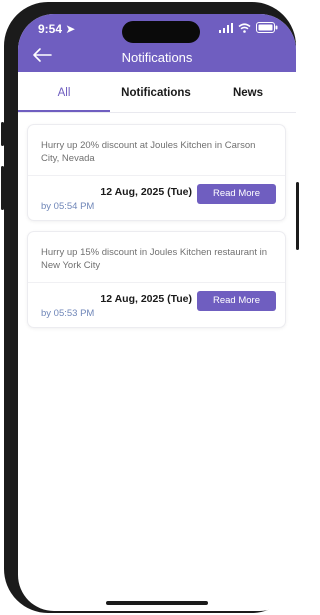 The image size is (320, 615). What do you see at coordinates (68, 206) in the screenshot?
I see `notification-time: by 05:54 PM` at bounding box center [68, 206].